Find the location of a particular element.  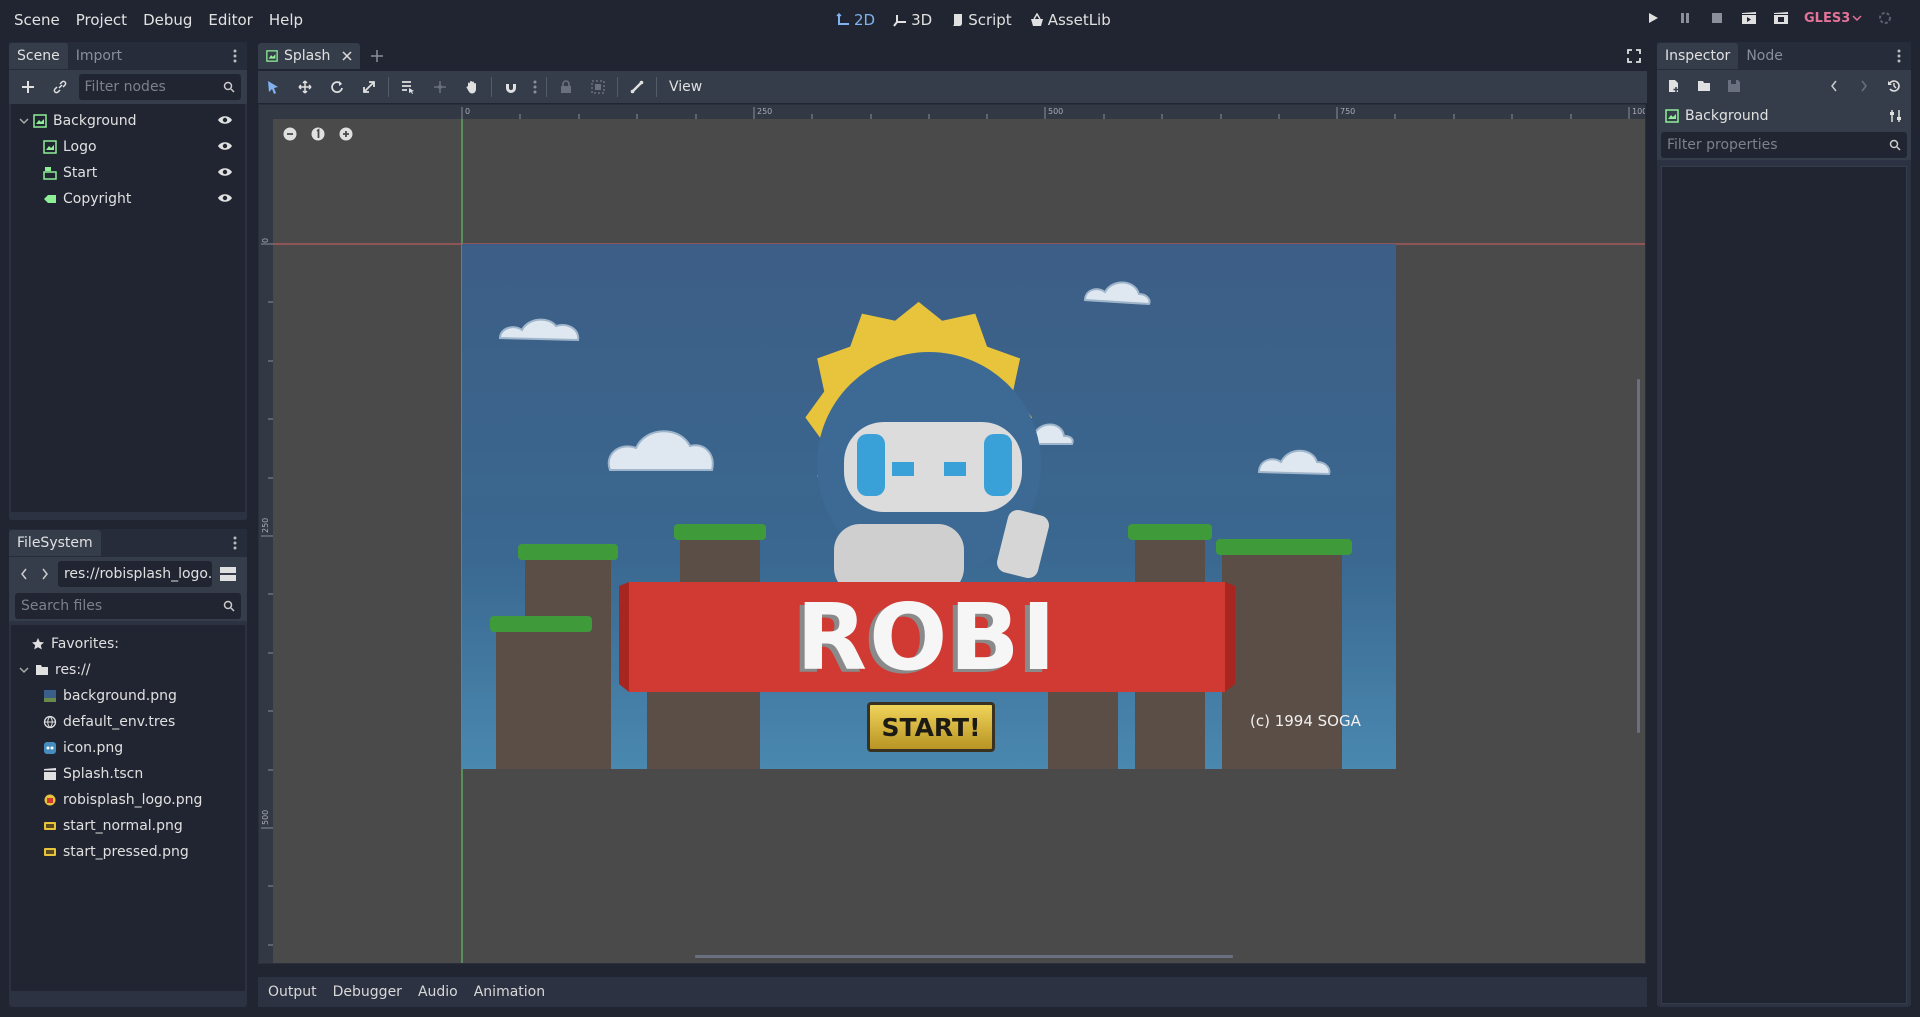

scene-tab-splash: Splash is located at coordinates (309, 56).